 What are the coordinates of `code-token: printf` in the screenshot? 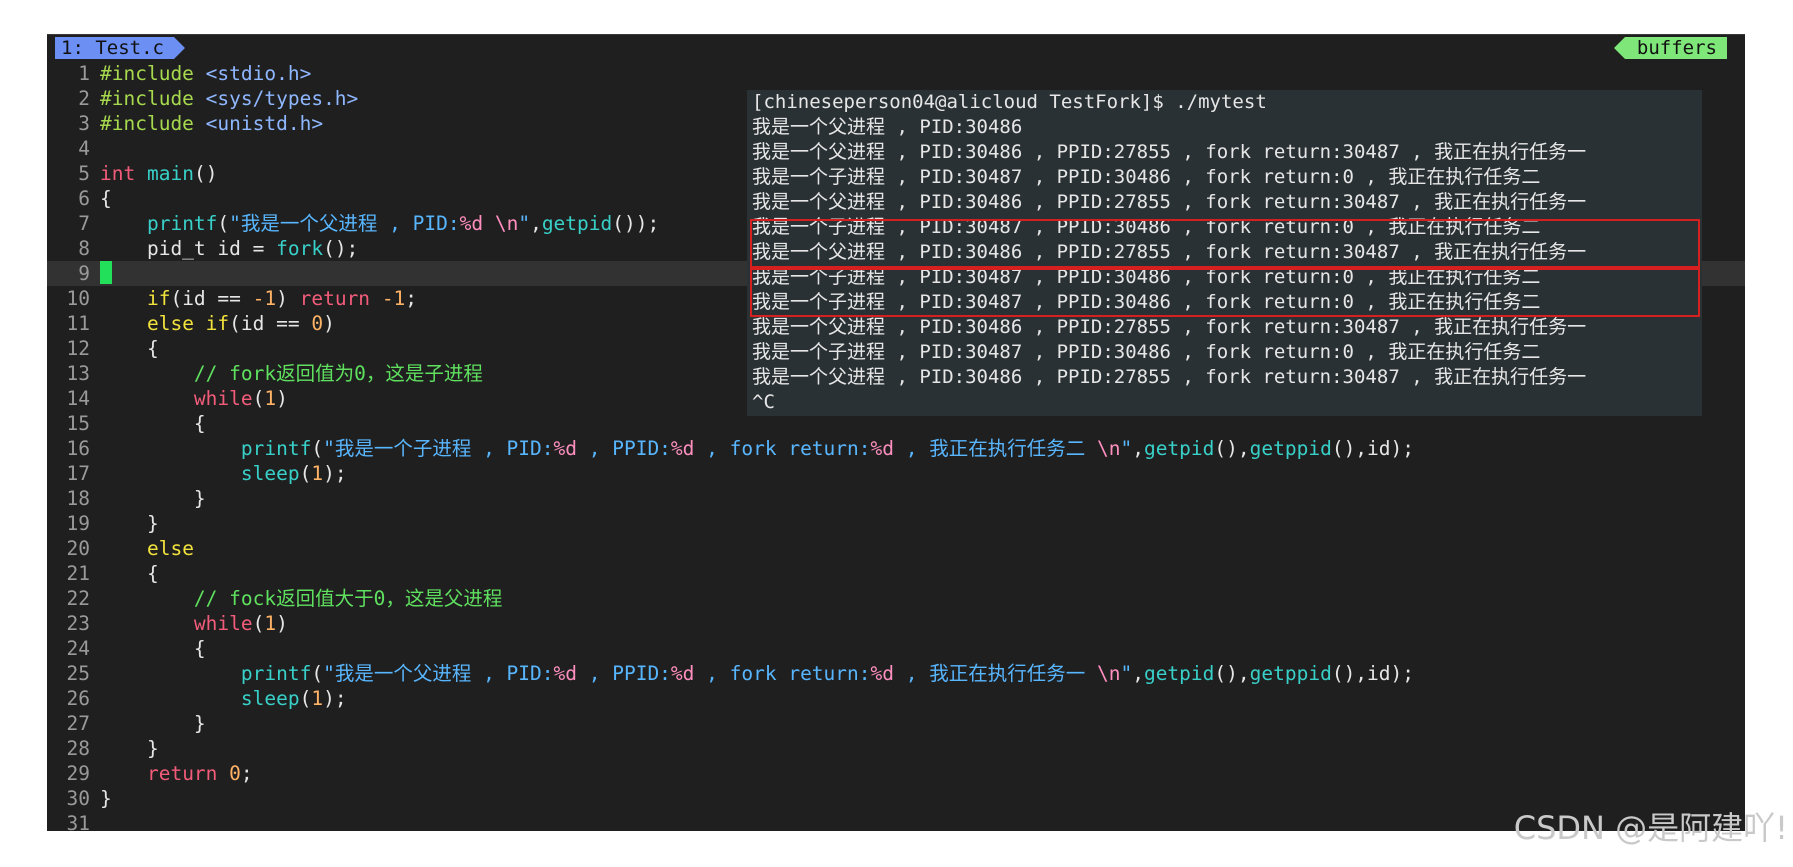 It's located at (276, 673).